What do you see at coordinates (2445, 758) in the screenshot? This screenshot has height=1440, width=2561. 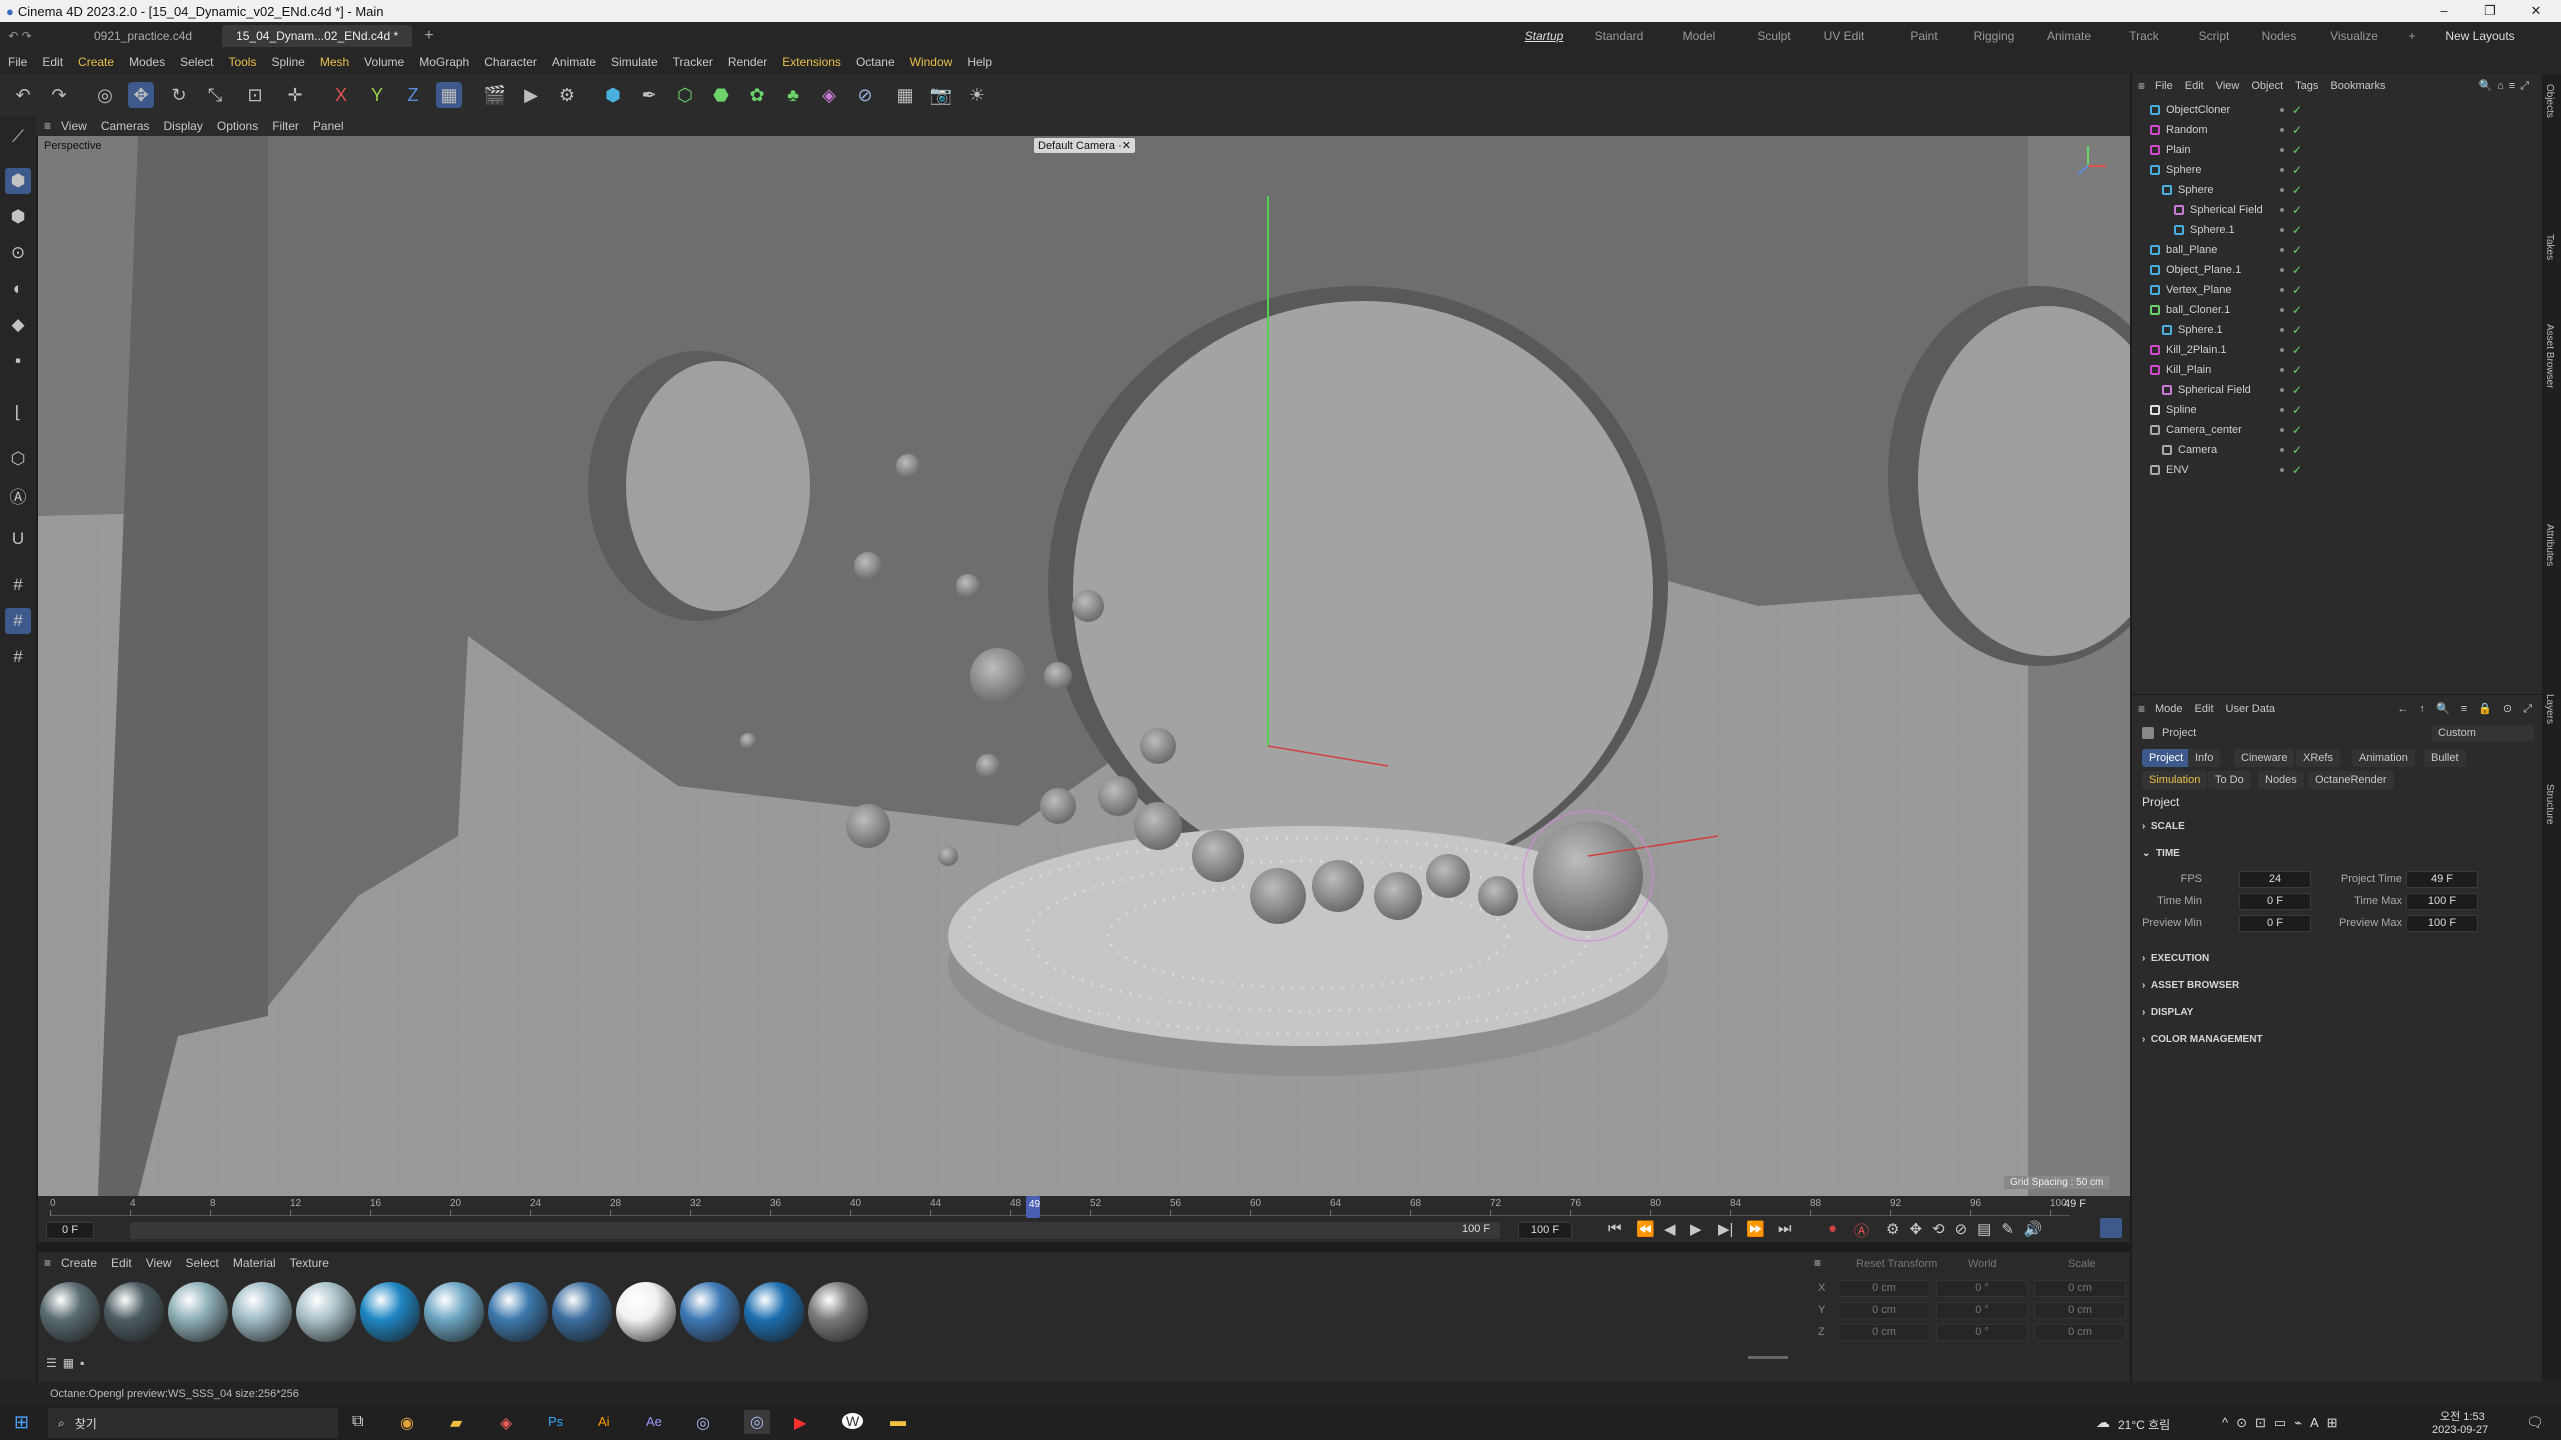 I see `attribute-tab-bullet: Bullet` at bounding box center [2445, 758].